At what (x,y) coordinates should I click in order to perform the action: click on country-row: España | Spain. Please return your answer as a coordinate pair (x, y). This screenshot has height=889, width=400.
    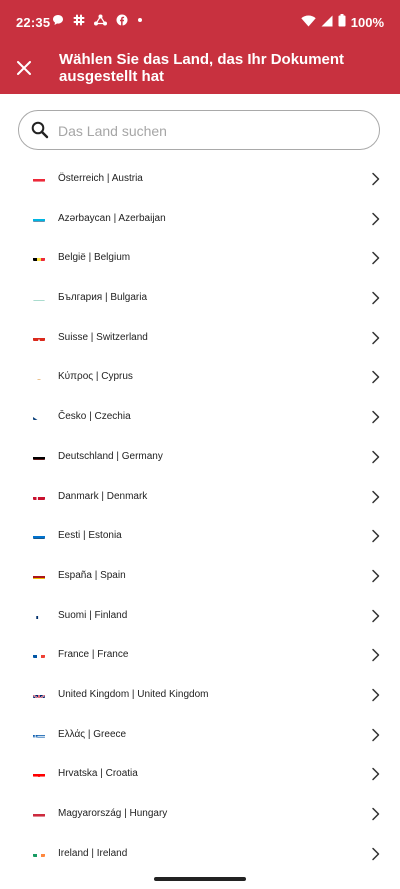
    Looking at the image, I should click on (200, 577).